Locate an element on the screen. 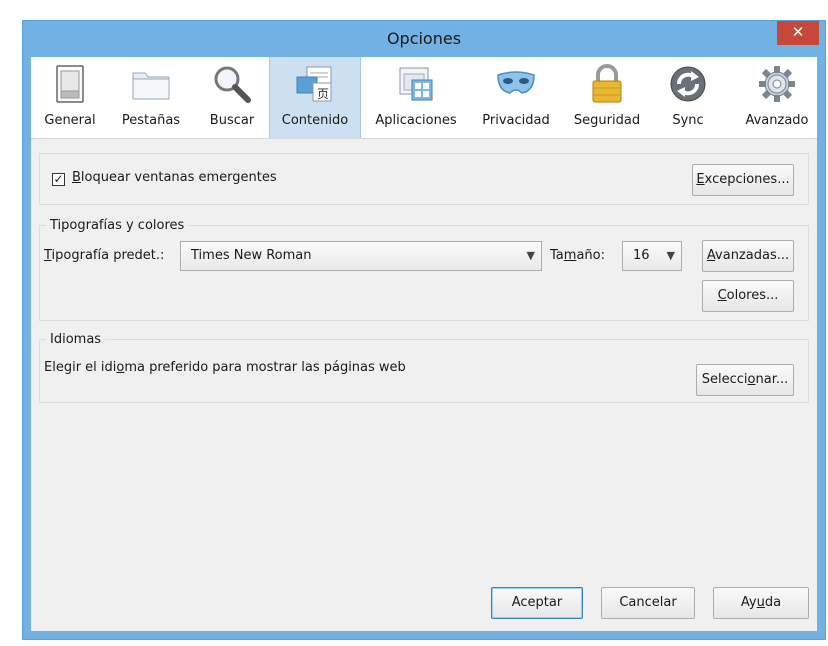  fonts-colors-legend: Tipografías y colores is located at coordinates (117, 225).